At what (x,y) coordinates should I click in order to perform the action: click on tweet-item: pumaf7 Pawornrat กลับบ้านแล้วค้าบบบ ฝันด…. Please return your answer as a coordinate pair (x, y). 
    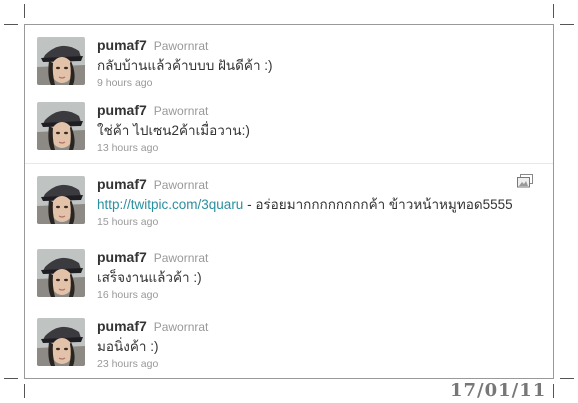
    Looking at the image, I should click on (292, 66).